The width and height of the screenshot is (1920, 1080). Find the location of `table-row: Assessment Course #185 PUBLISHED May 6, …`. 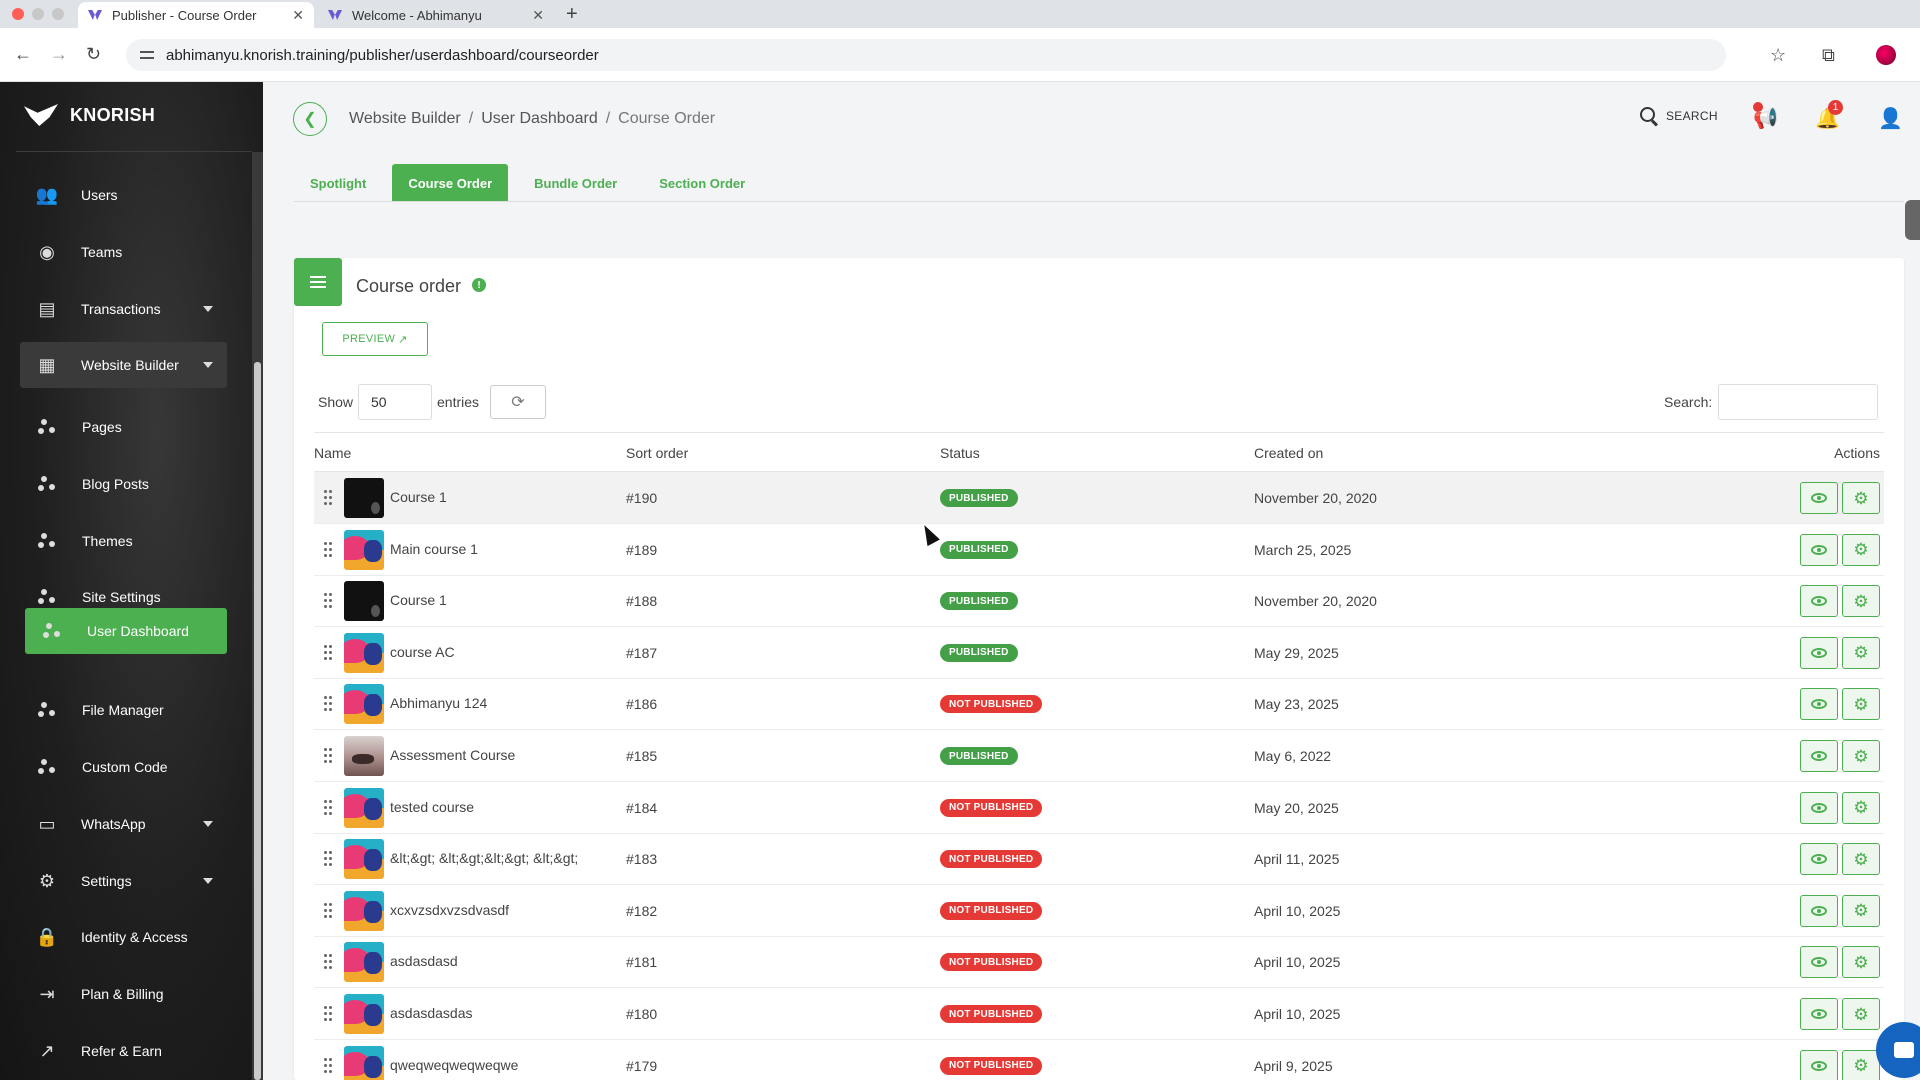

table-row: Assessment Course #185 PUBLISHED May 6, … is located at coordinates (1099, 756).